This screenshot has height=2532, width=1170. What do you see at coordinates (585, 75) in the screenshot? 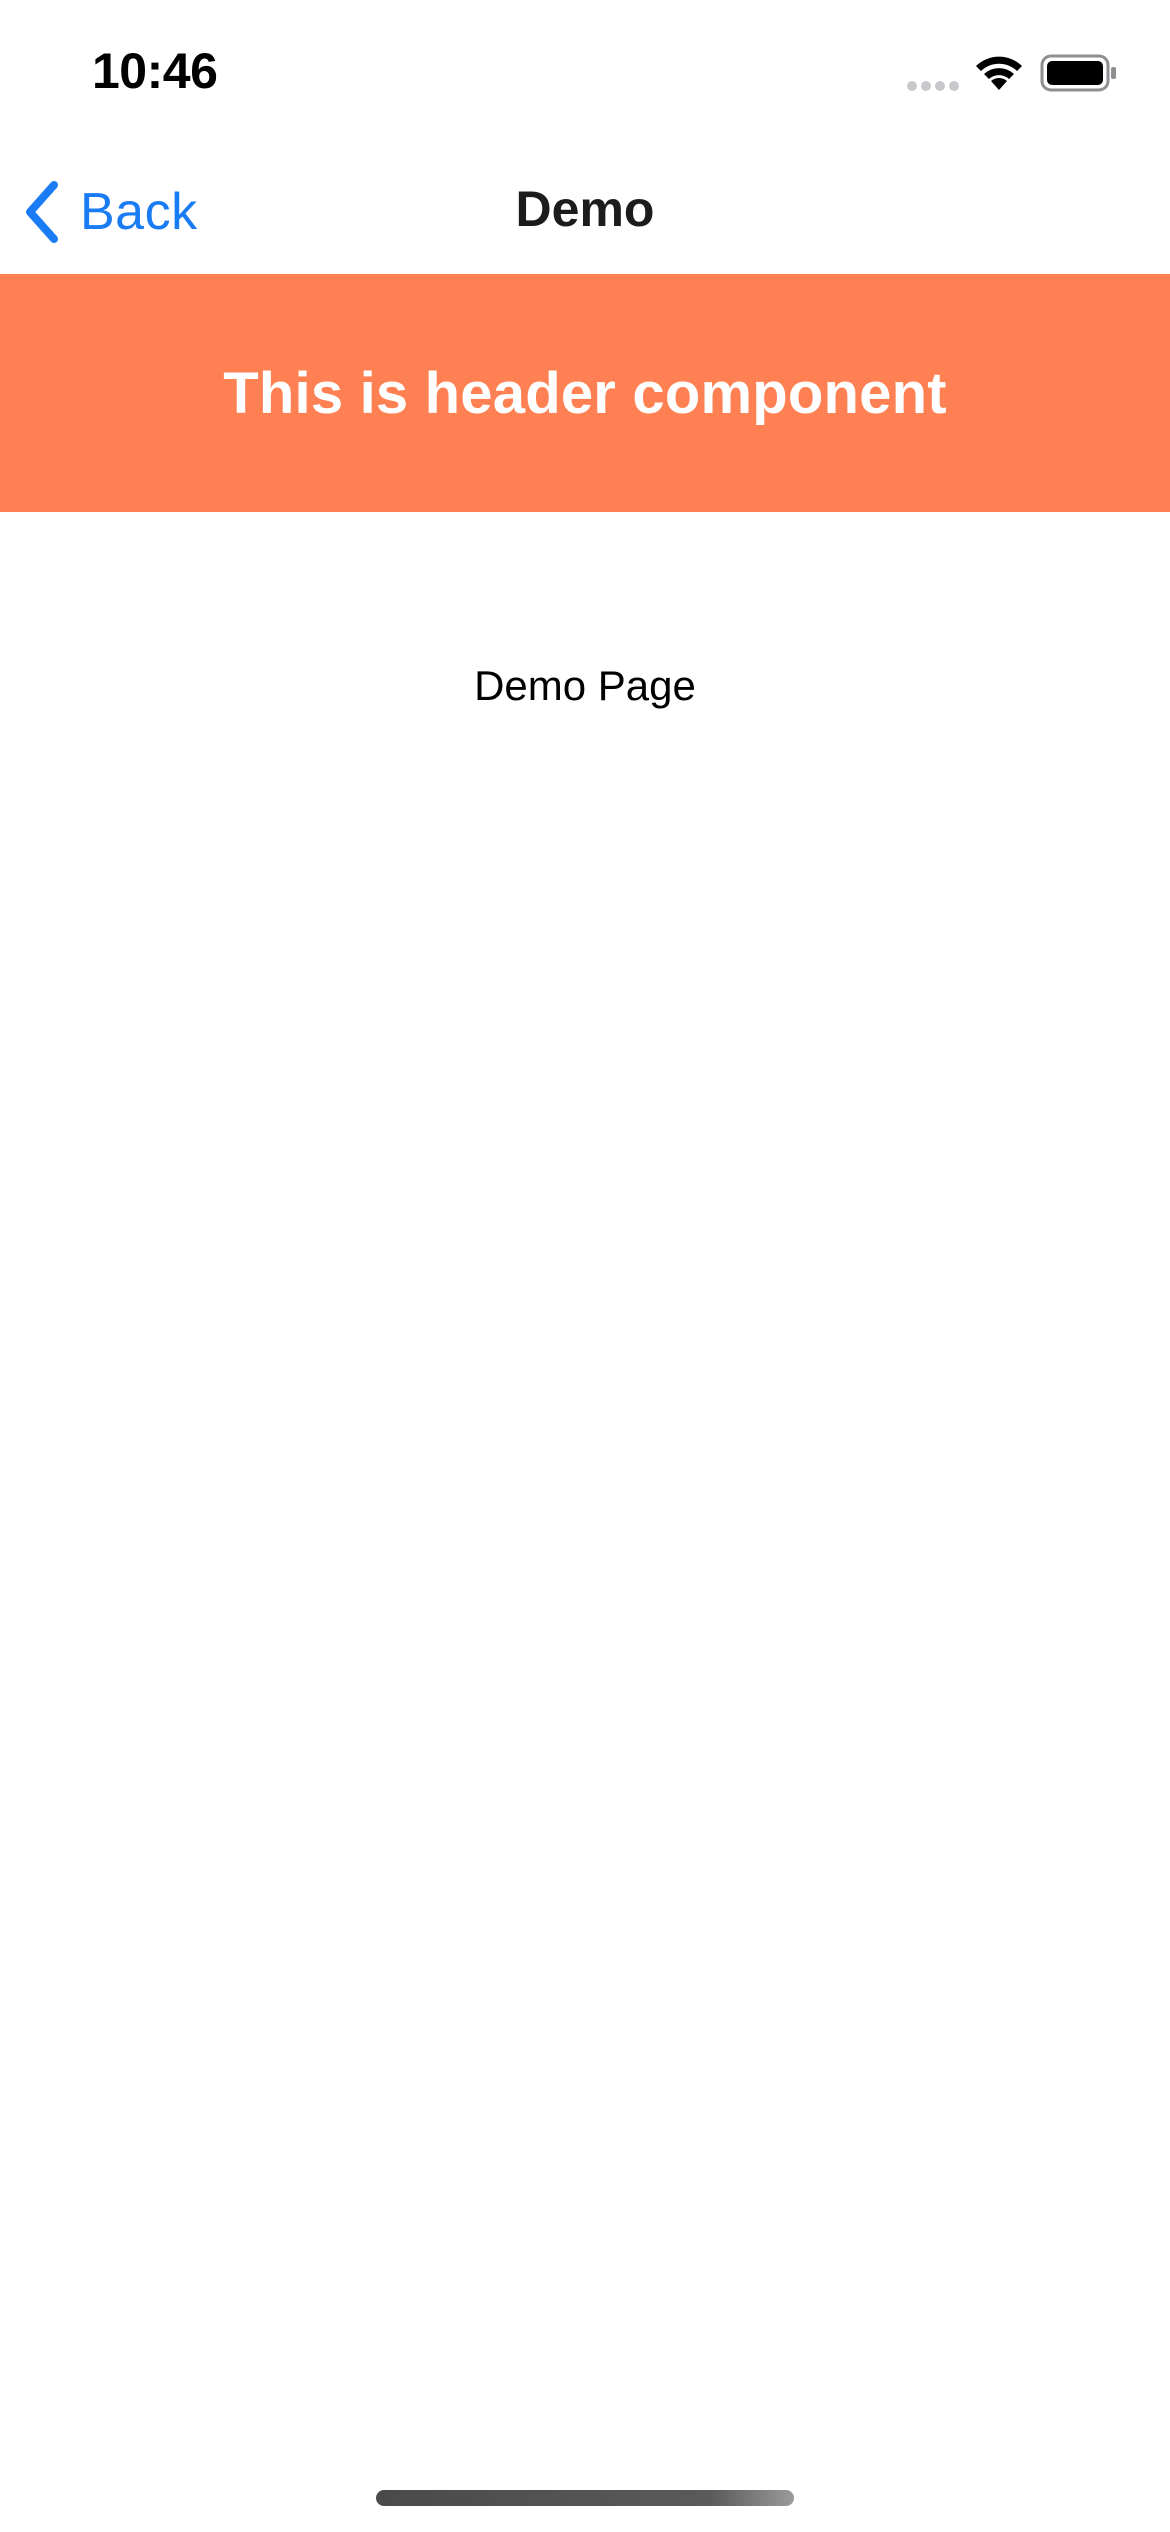
I see `status-bar: 10:46` at bounding box center [585, 75].